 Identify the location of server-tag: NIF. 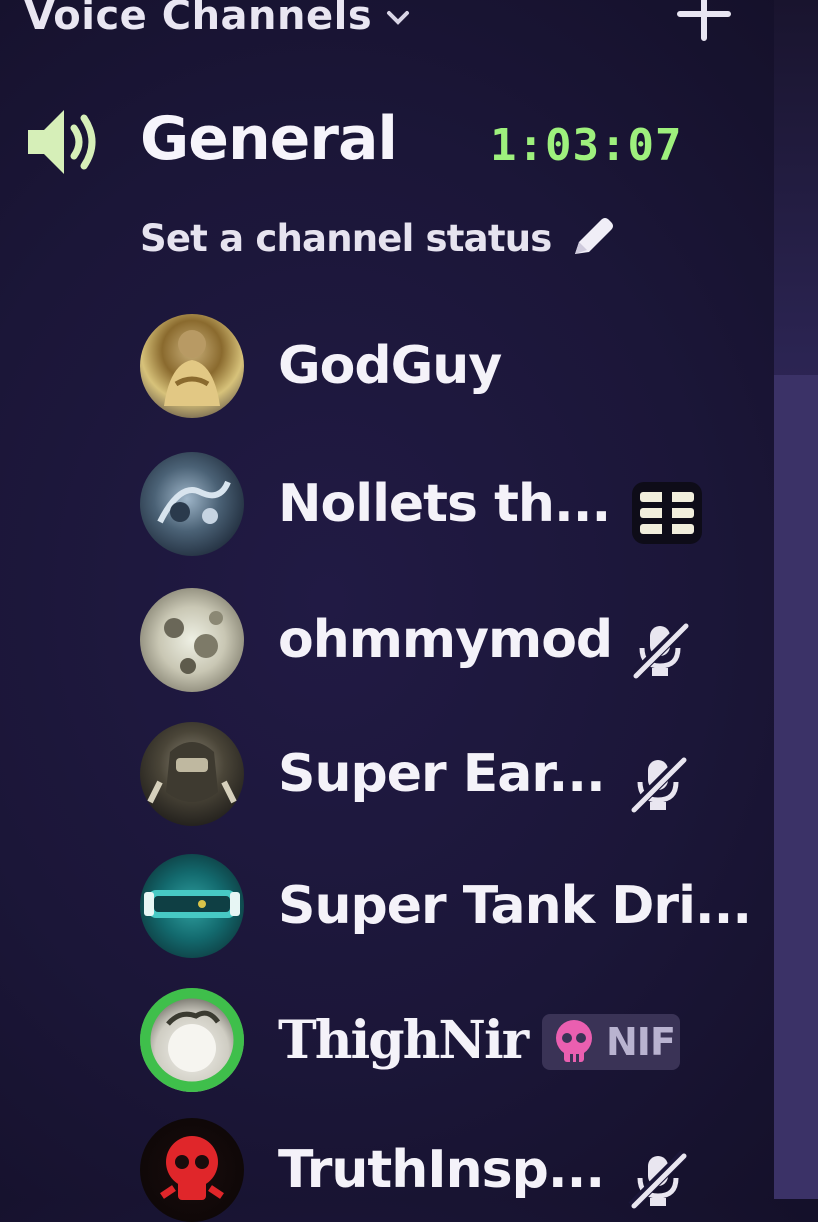
(611, 1042).